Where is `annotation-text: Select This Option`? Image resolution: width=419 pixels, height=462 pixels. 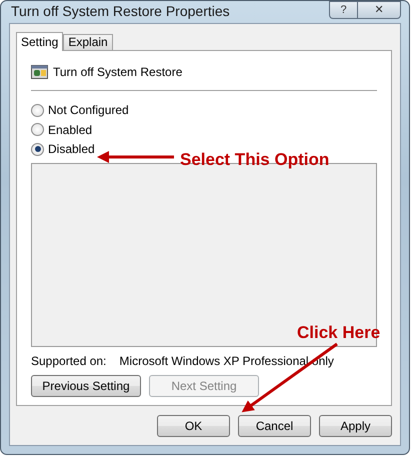
annotation-text: Select This Option is located at coordinates (255, 160).